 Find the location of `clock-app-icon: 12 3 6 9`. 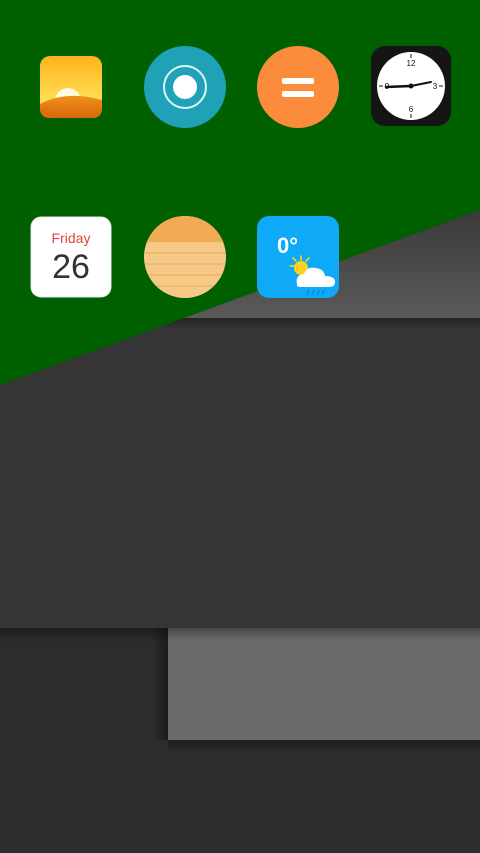

clock-app-icon: 12 3 6 9 is located at coordinates (412, 87).